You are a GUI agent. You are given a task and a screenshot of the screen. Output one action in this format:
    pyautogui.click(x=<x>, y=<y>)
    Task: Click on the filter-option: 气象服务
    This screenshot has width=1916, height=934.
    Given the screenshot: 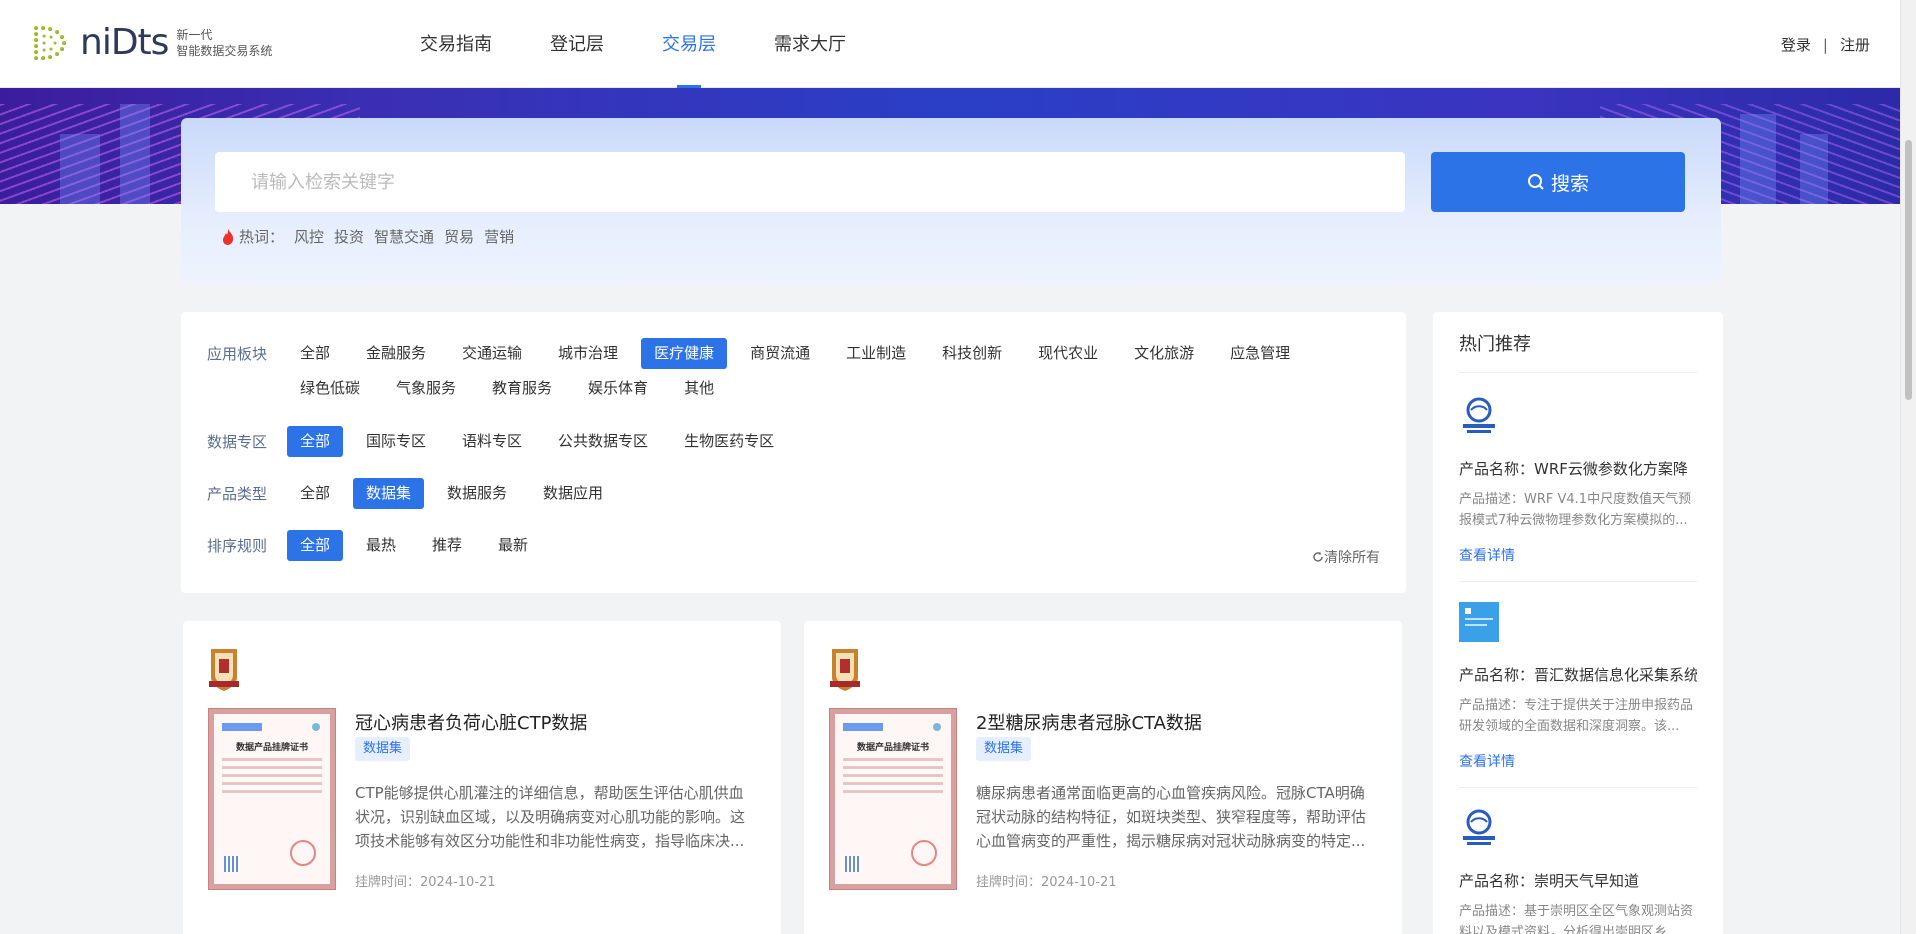 What is the action you would take?
    pyautogui.click(x=426, y=388)
    